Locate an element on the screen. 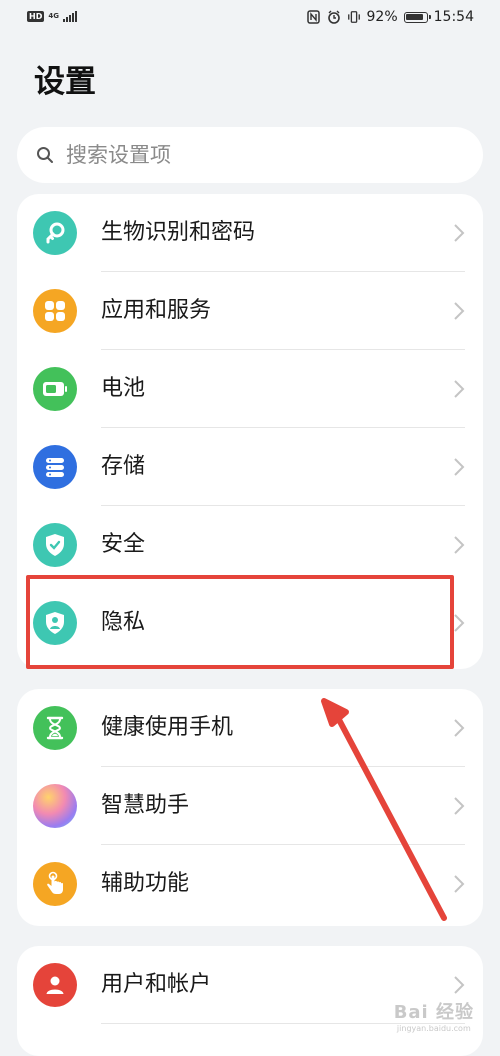 The height and width of the screenshot is (1056, 500). settings-item-assistant: 智慧助手 is located at coordinates (250, 806).